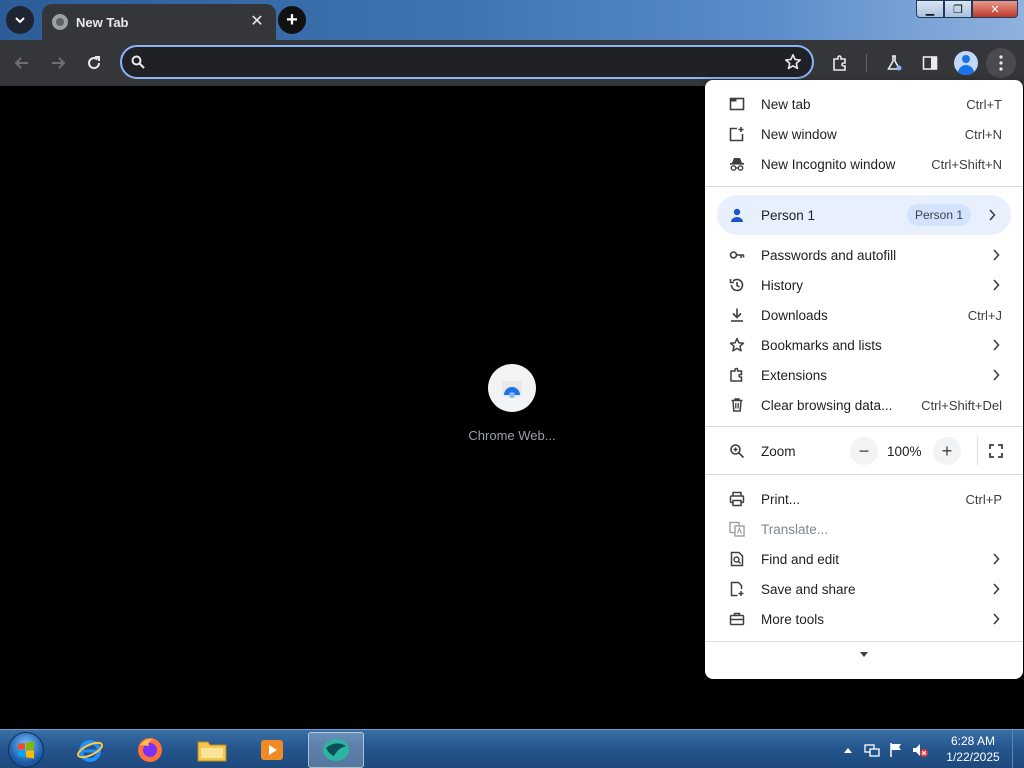  I want to click on reload-button, so click(94, 63).